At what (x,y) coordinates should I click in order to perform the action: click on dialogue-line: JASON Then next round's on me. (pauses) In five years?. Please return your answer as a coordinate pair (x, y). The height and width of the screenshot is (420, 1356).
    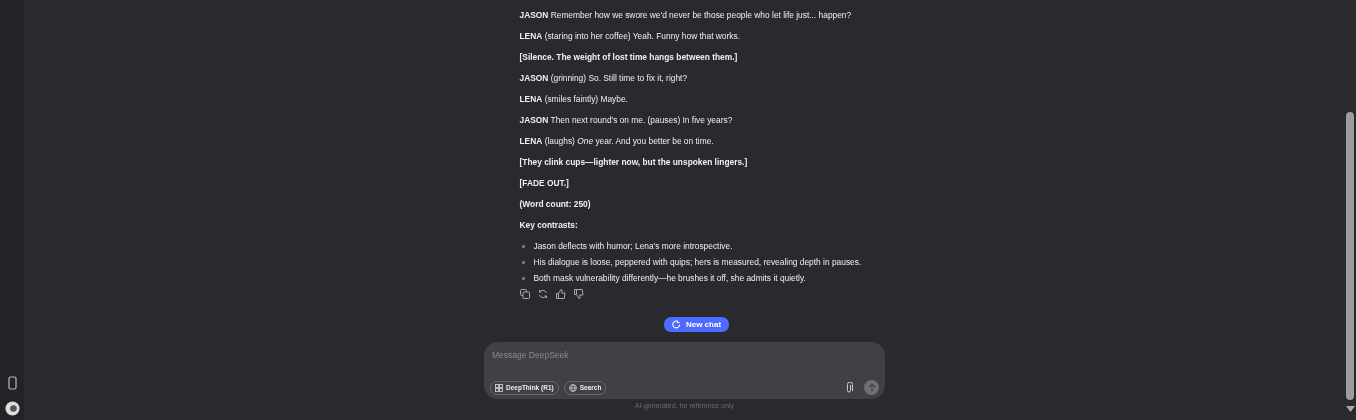
    Looking at the image, I should click on (626, 120).